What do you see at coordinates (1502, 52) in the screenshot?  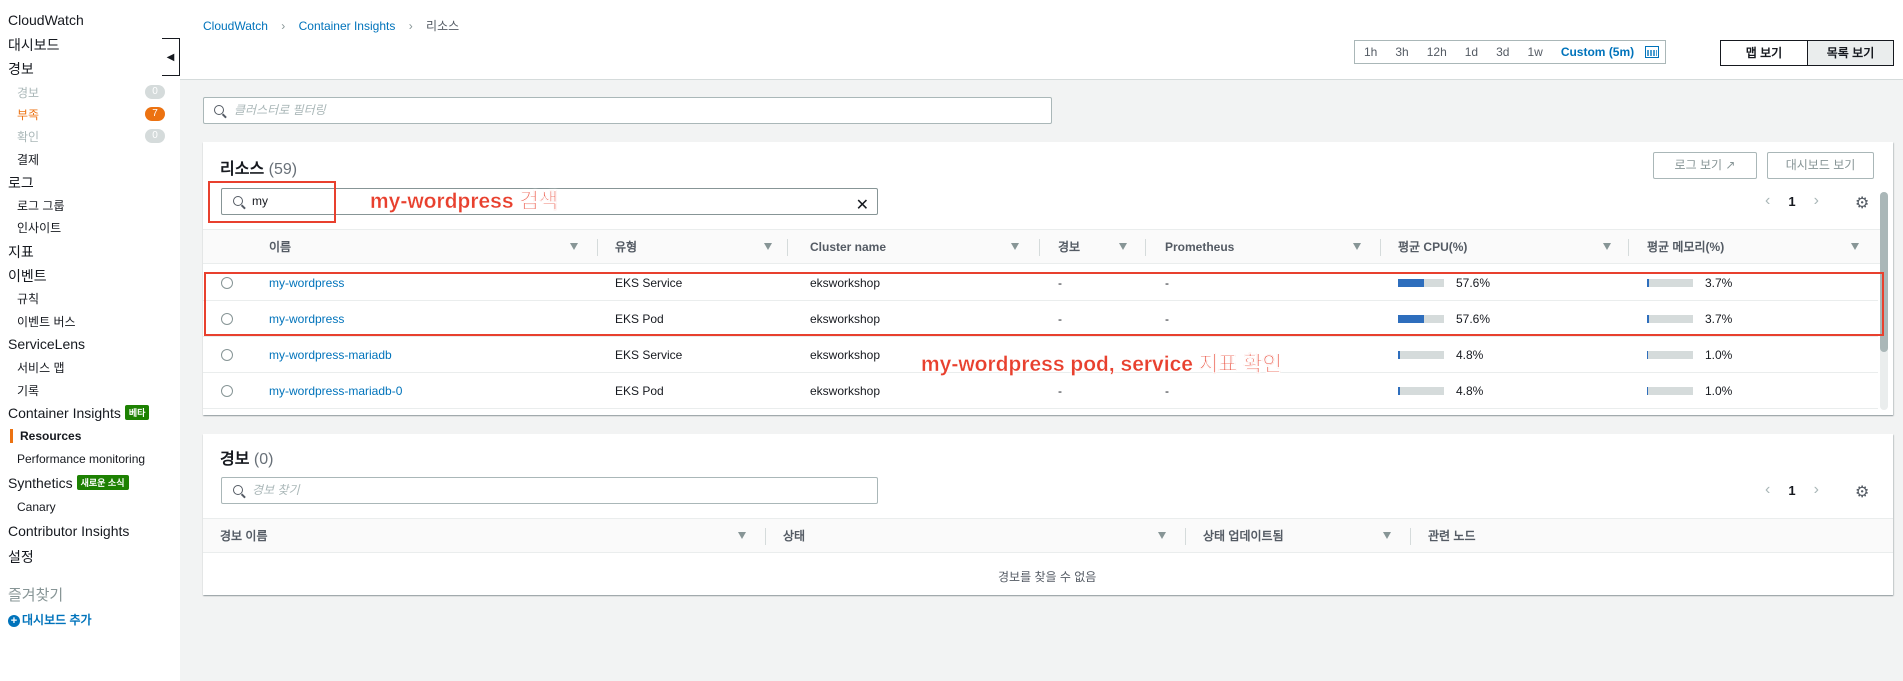 I see `time-option-3d: 3d` at bounding box center [1502, 52].